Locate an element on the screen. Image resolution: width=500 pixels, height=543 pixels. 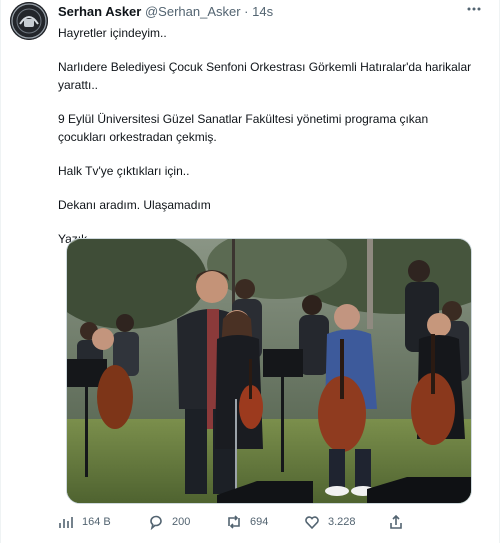
share-button is located at coordinates (396, 522).